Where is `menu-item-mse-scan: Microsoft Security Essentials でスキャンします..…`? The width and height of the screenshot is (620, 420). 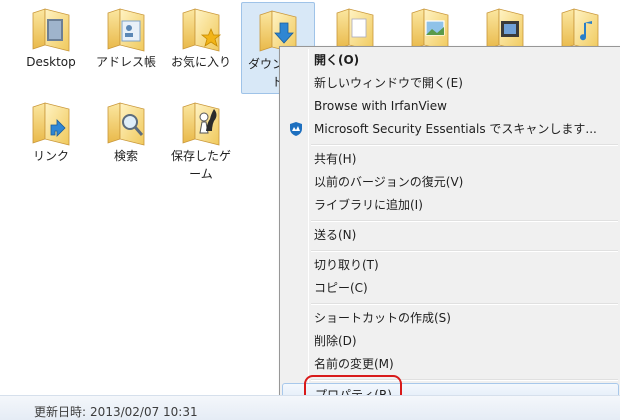 menu-item-mse-scan: Microsoft Security Essentials でスキャンします..… is located at coordinates (450, 129).